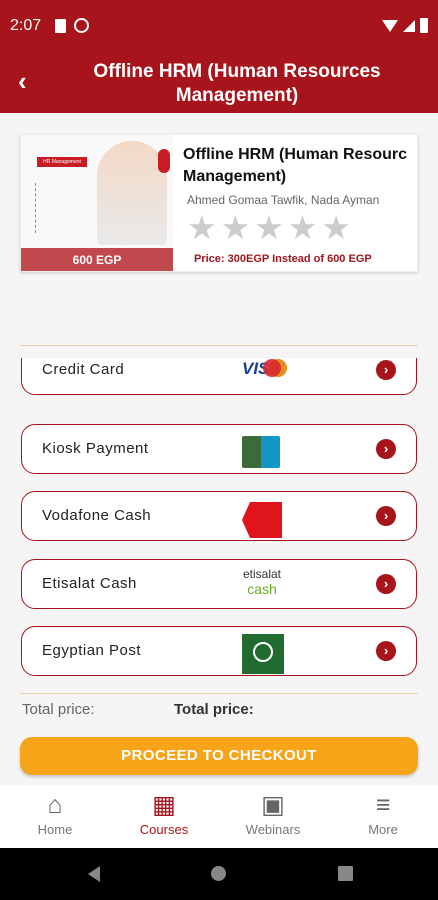  What do you see at coordinates (92, 650) in the screenshot?
I see `payment-method-label: Egyptian Post` at bounding box center [92, 650].